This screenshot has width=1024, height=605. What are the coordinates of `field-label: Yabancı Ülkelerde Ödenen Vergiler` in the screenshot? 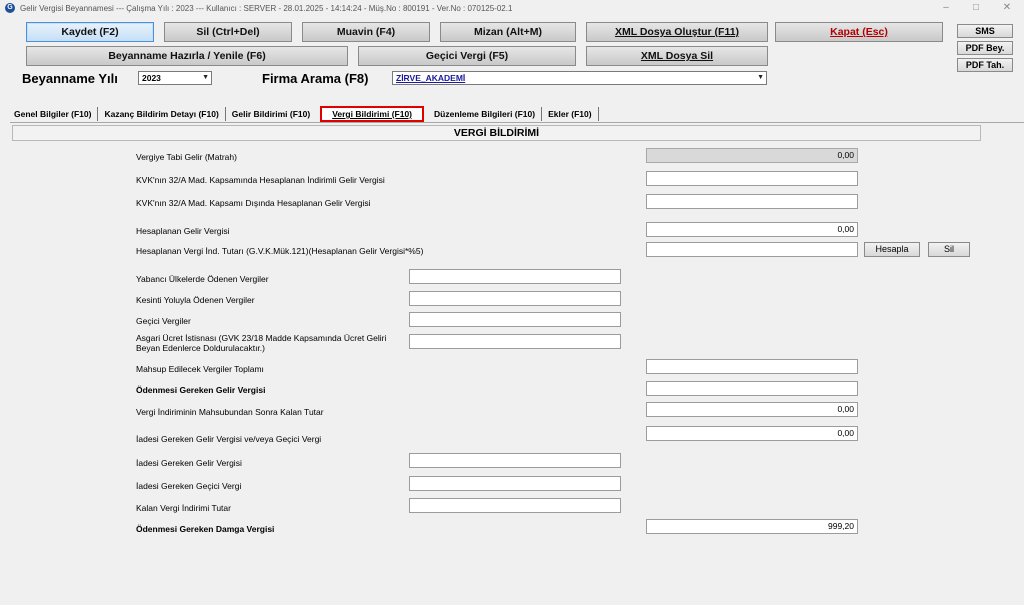 It's located at (202, 279).